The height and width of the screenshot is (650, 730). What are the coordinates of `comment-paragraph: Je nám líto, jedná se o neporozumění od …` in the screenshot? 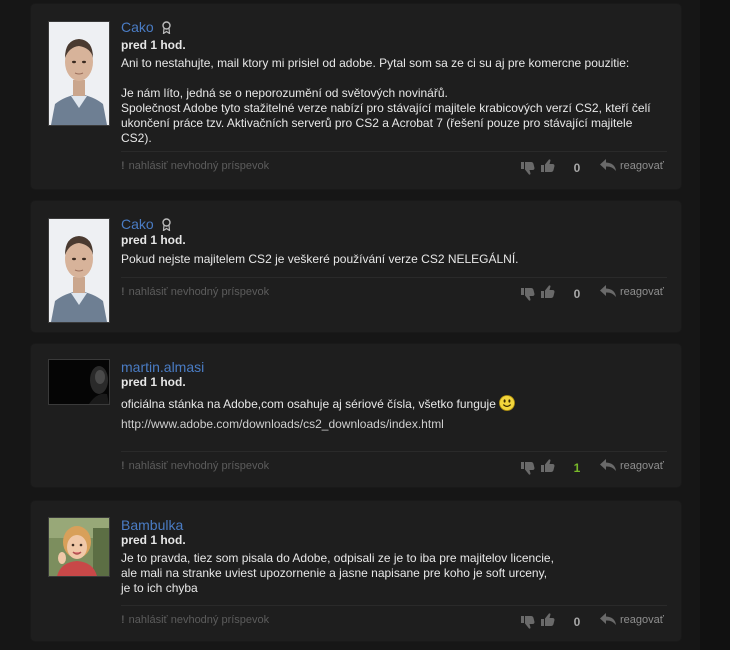 It's located at (284, 93).